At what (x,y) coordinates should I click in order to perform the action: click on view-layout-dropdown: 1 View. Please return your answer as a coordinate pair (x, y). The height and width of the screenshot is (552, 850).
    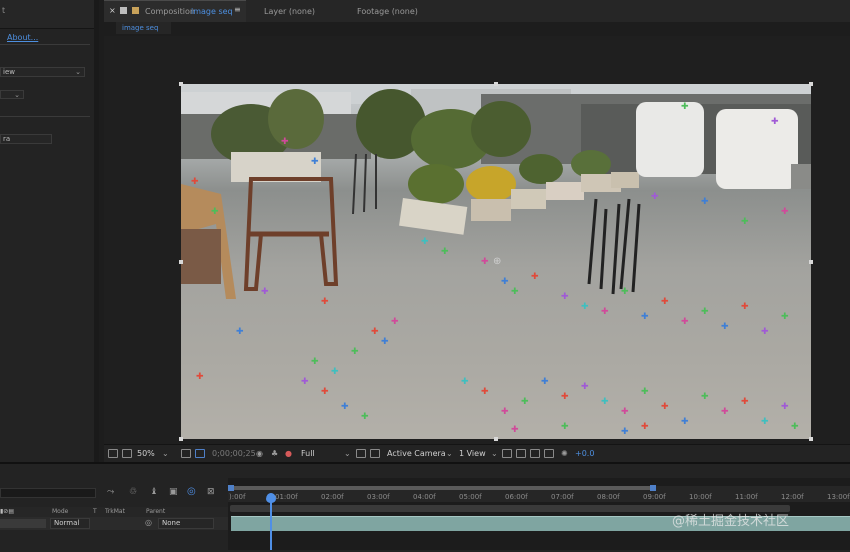
    Looking at the image, I should click on (472, 453).